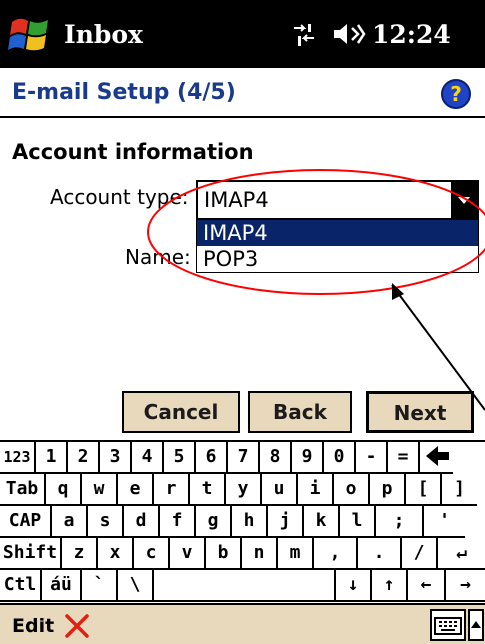 The image size is (485, 644). What do you see at coordinates (337, 259) in the screenshot?
I see `option-pop3: POP3` at bounding box center [337, 259].